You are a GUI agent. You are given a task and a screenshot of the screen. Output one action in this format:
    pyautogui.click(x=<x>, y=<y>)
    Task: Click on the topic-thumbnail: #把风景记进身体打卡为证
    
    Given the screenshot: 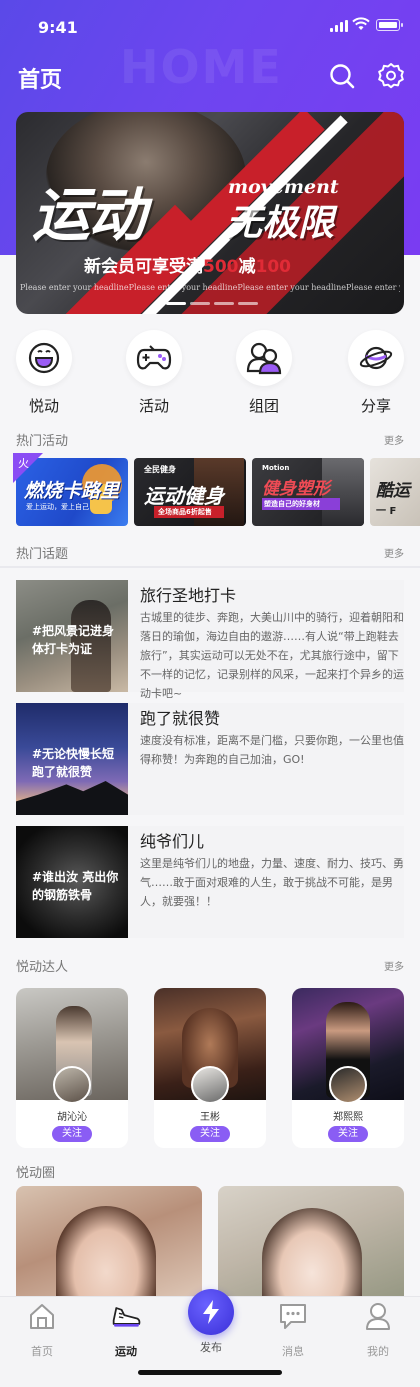 What is the action you would take?
    pyautogui.click(x=72, y=636)
    